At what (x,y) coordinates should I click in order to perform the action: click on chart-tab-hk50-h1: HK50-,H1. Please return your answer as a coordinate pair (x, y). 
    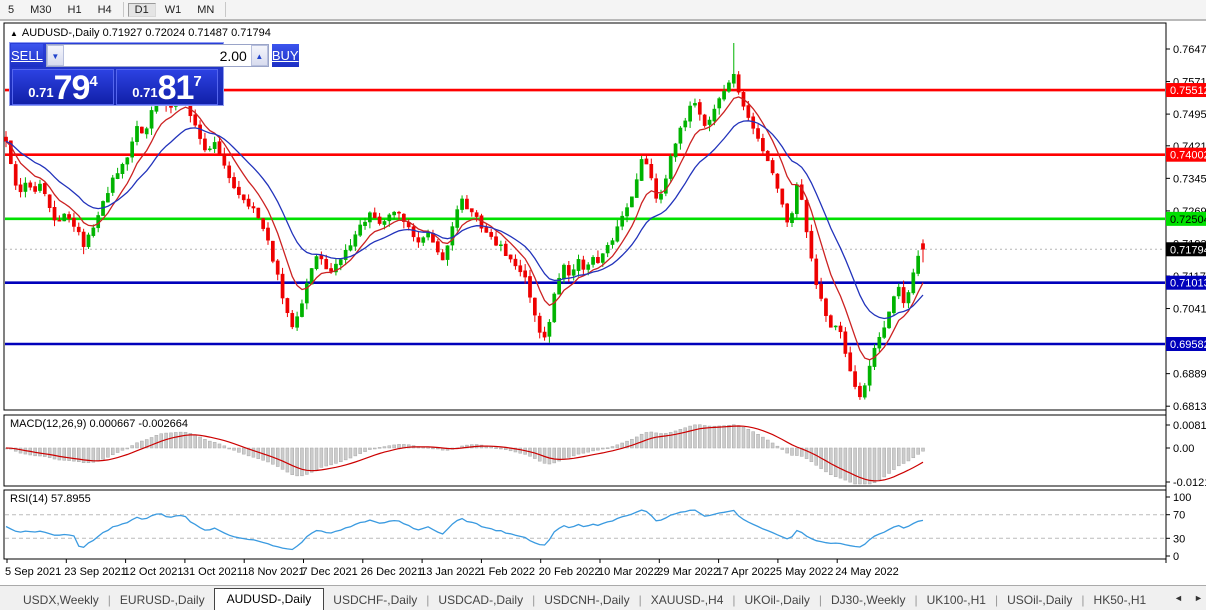
    Looking at the image, I should click on (1120, 600).